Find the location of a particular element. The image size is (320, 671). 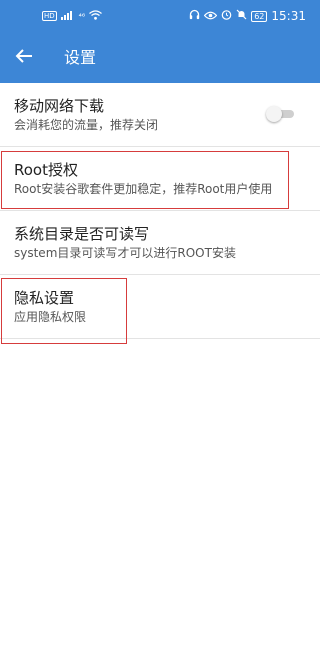

setting-title: 系统目录是否可读写 is located at coordinates (82, 234).